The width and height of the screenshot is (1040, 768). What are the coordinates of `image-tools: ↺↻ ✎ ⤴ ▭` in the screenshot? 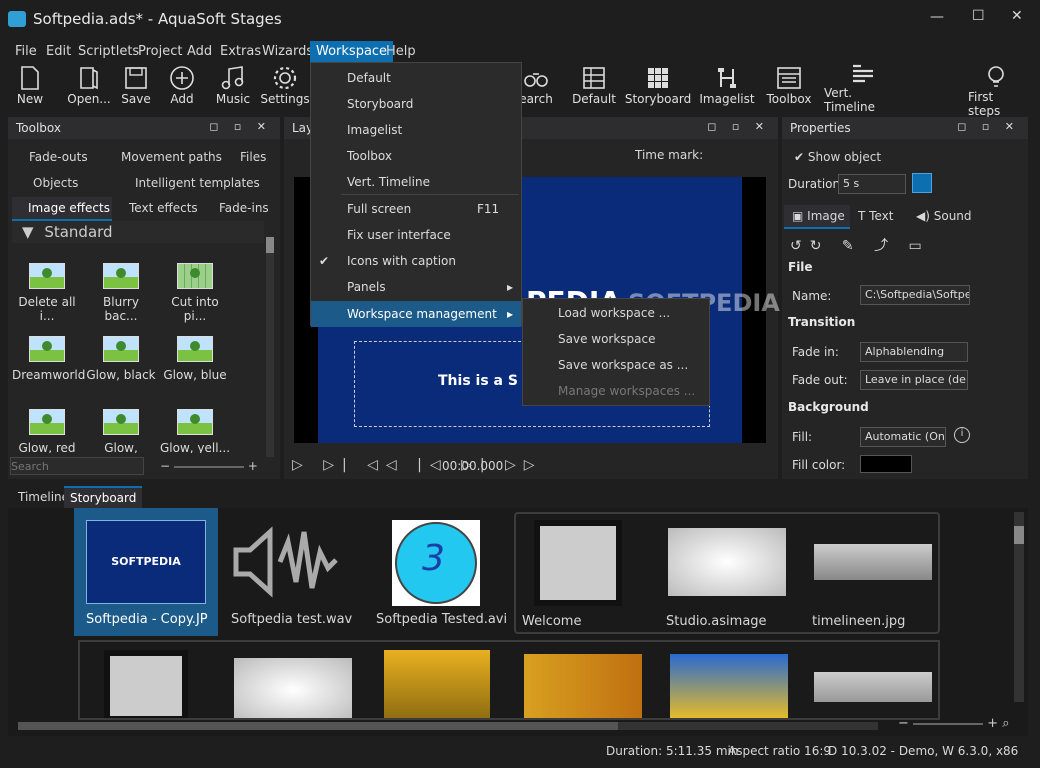 It's located at (860, 245).